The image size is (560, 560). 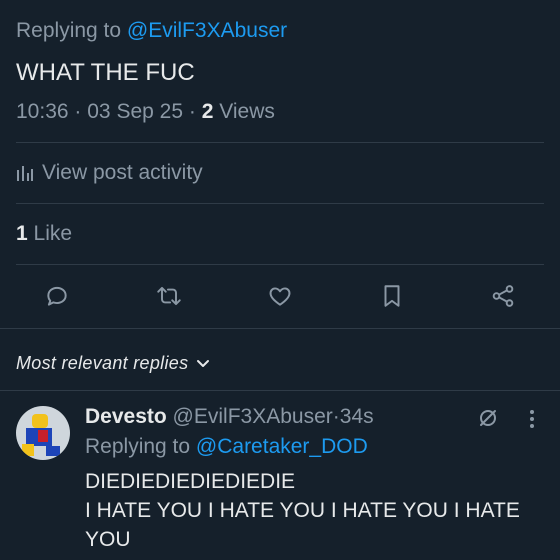 I want to click on likes-summary: 1 Like, so click(x=44, y=234).